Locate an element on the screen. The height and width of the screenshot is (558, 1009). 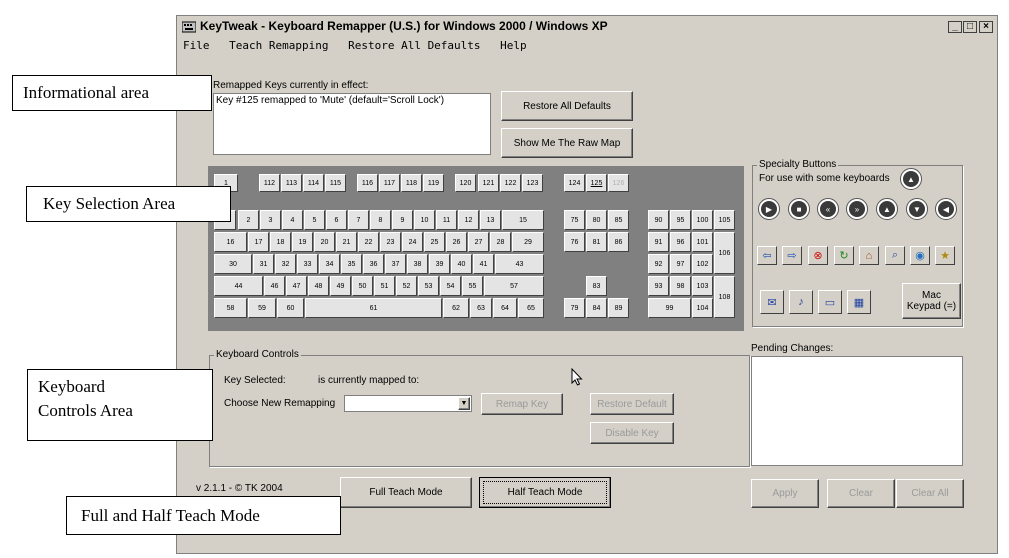
key-101: 101 is located at coordinates (702, 242).